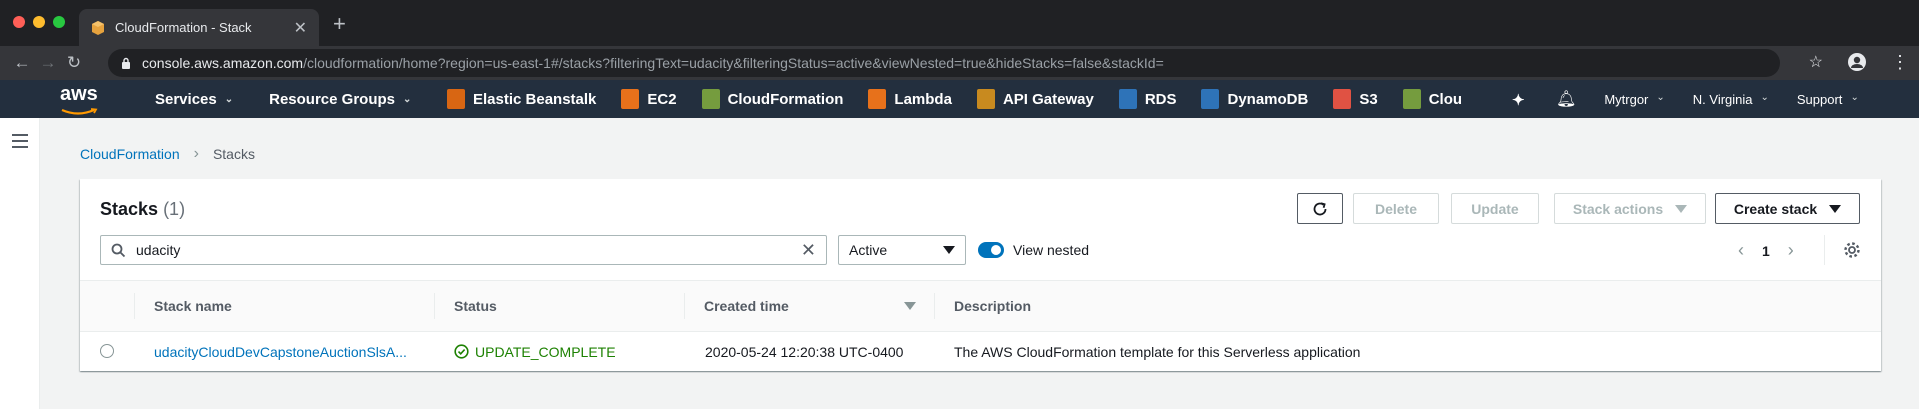 This screenshot has height=409, width=1919. What do you see at coordinates (158, 250) in the screenshot?
I see `search-value: udacity` at bounding box center [158, 250].